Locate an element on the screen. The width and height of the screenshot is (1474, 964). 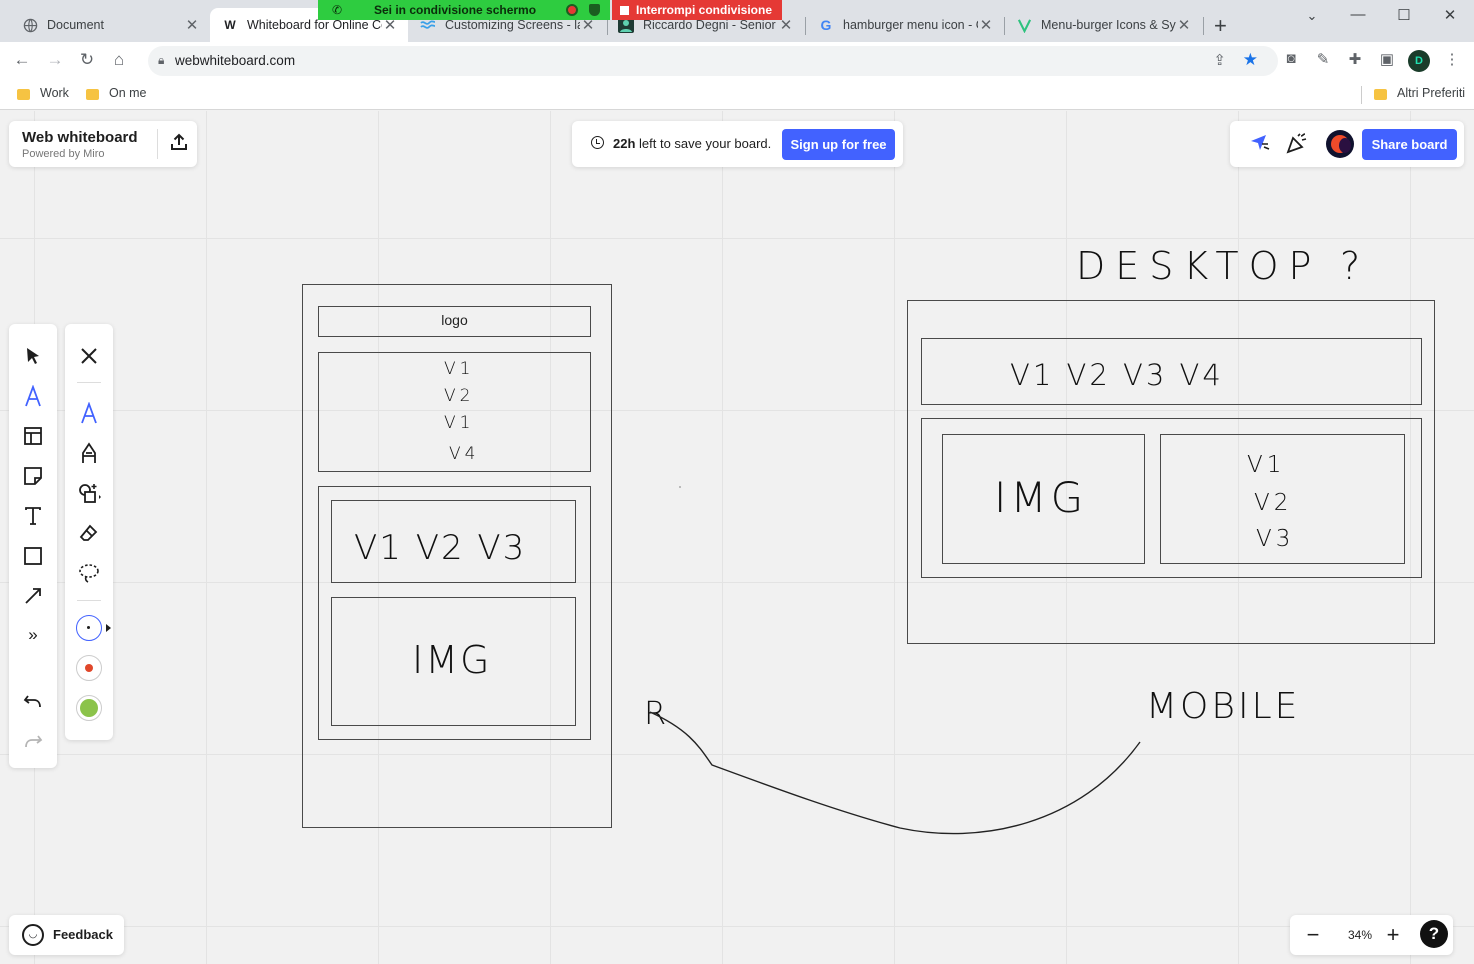
feedback-label: Feedback is located at coordinates (83, 934).